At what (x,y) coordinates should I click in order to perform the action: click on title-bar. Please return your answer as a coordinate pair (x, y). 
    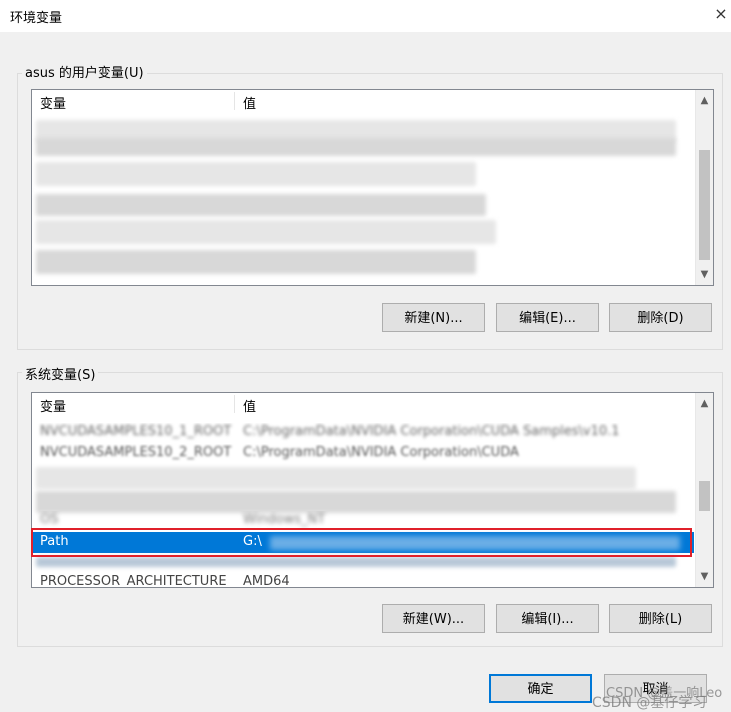
    Looking at the image, I should click on (365, 16).